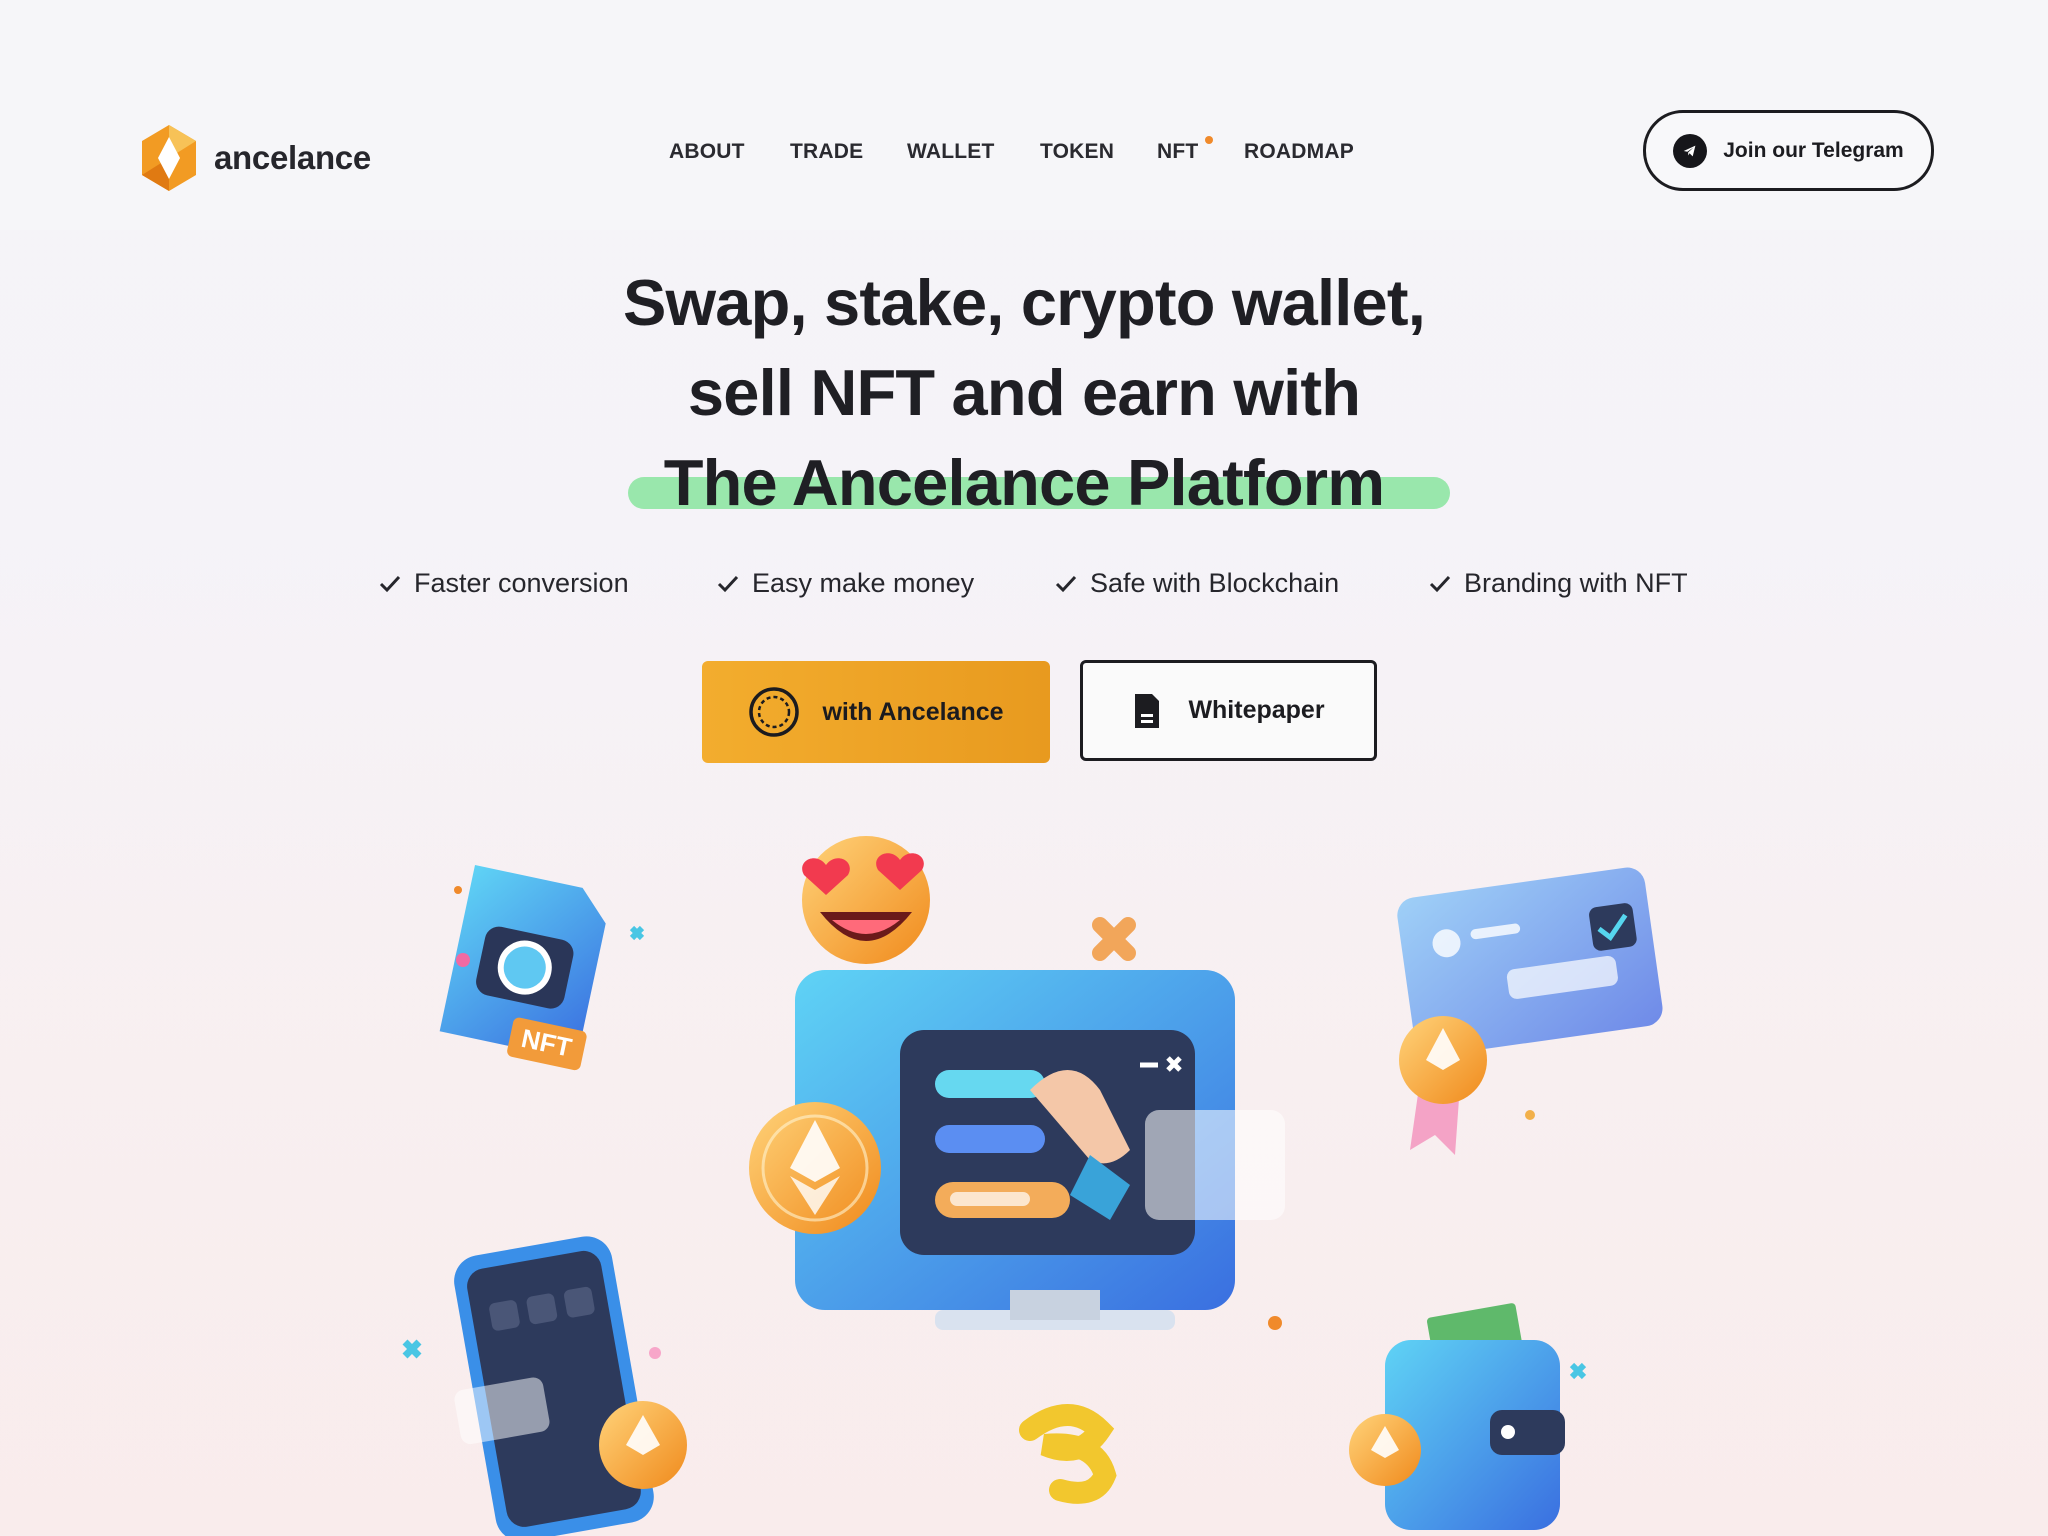  I want to click on feature-label: Safe with Blockchain, so click(1215, 583).